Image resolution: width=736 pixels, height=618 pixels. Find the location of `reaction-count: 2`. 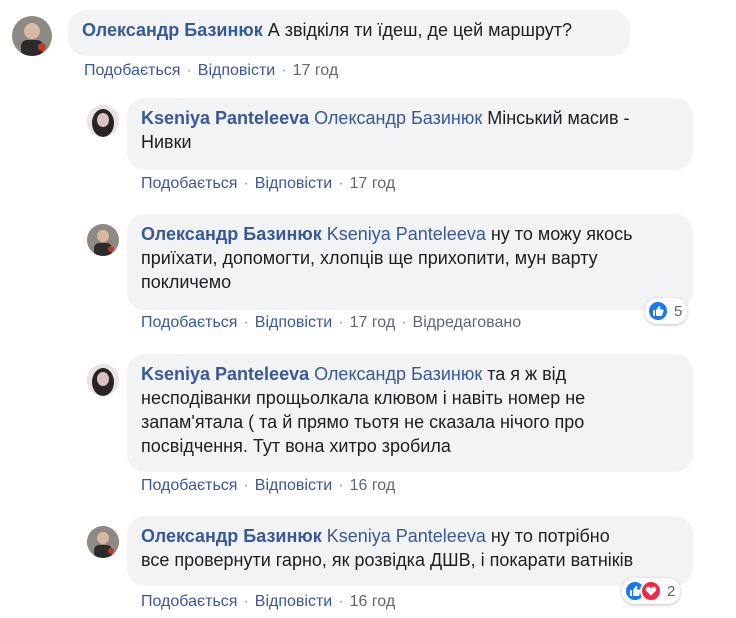

reaction-count: 2 is located at coordinates (671, 591).